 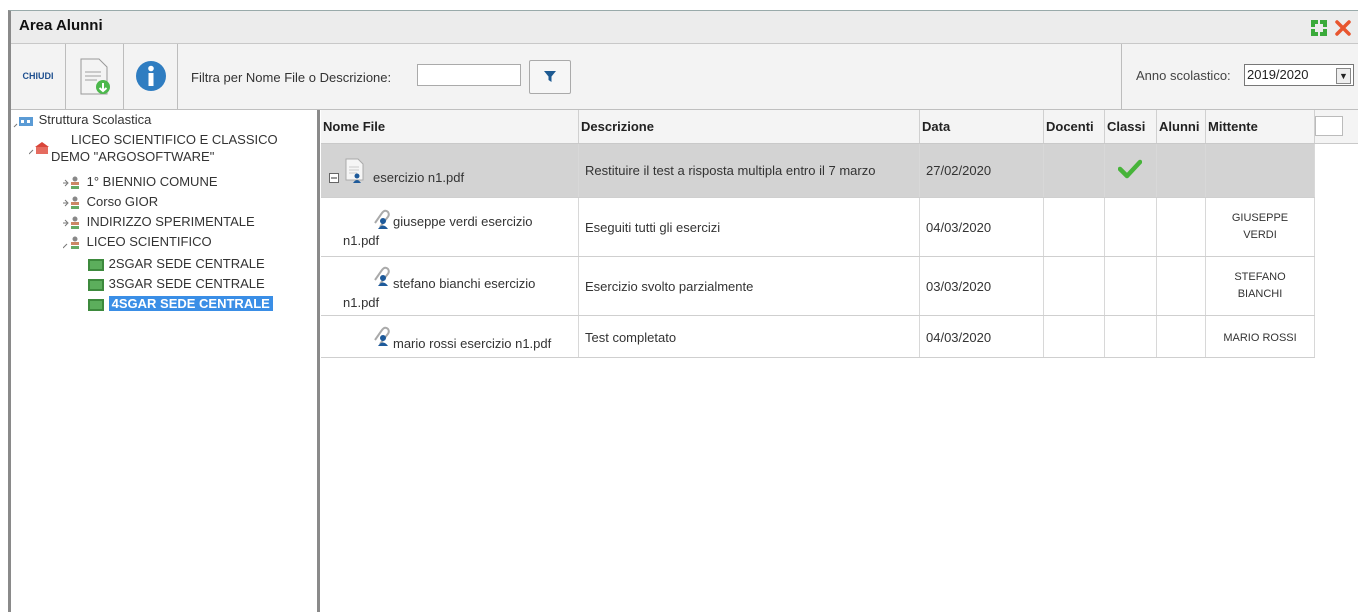 What do you see at coordinates (1260, 277) in the screenshot?
I see `sender-line1: STEFANO` at bounding box center [1260, 277].